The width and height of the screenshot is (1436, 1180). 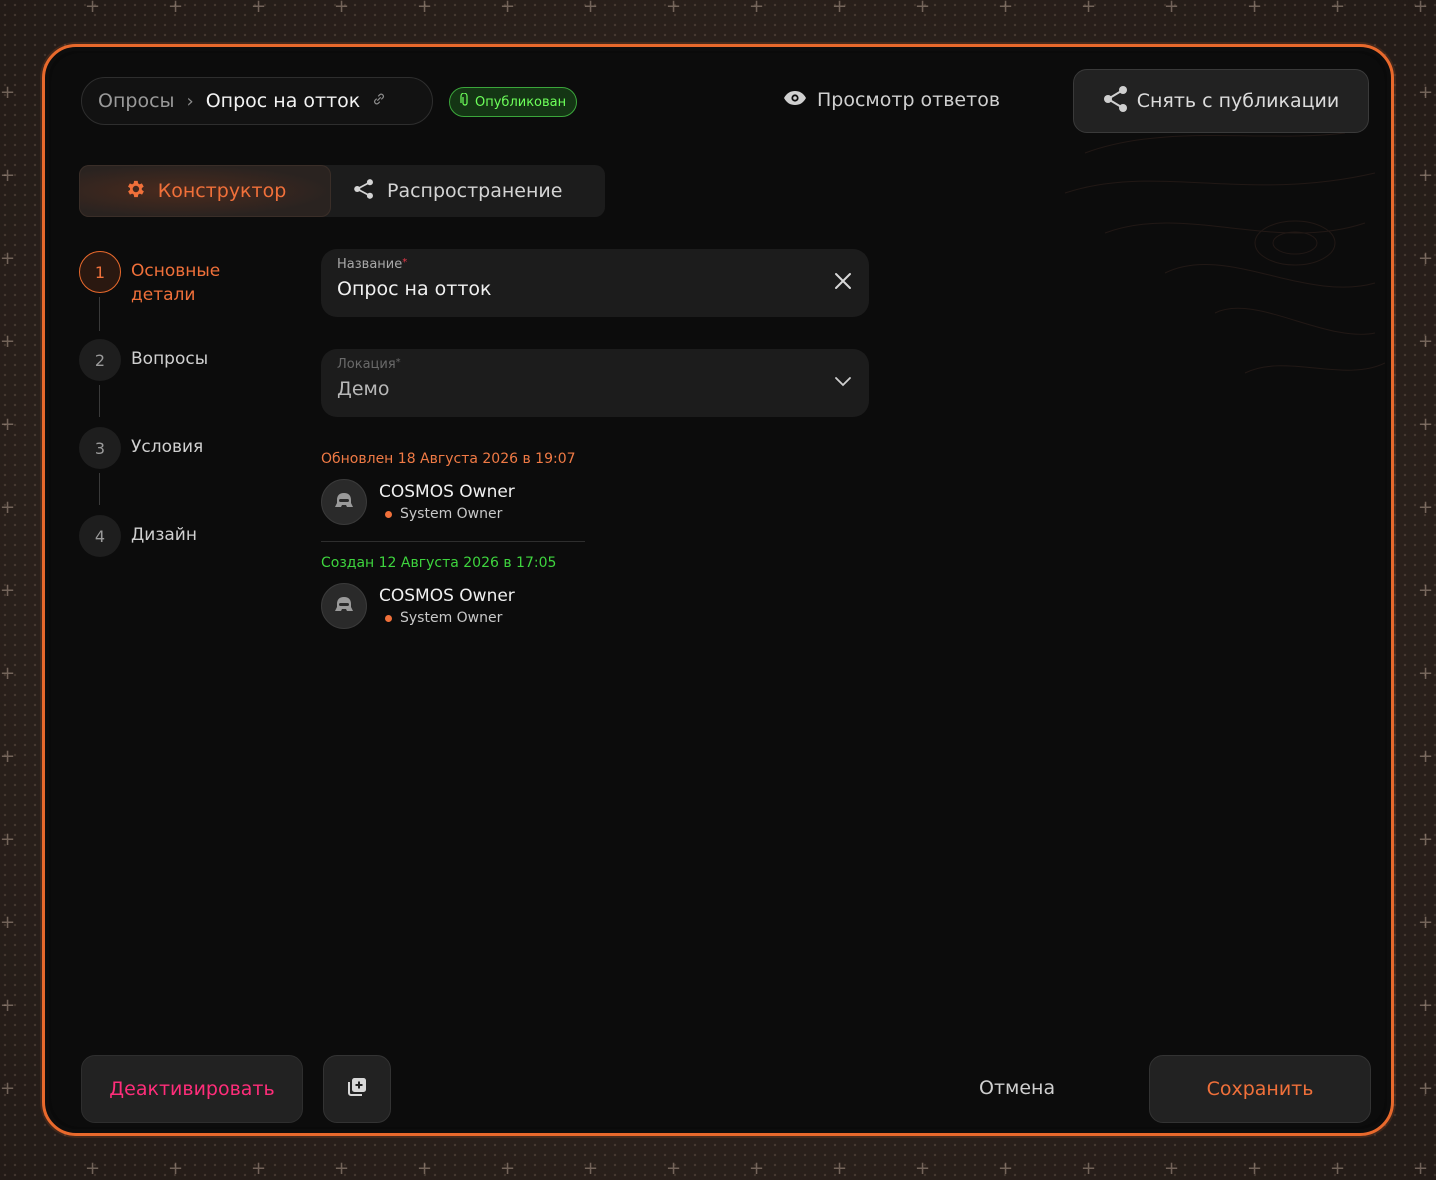 What do you see at coordinates (843, 383) in the screenshot?
I see `chevron-down-icon` at bounding box center [843, 383].